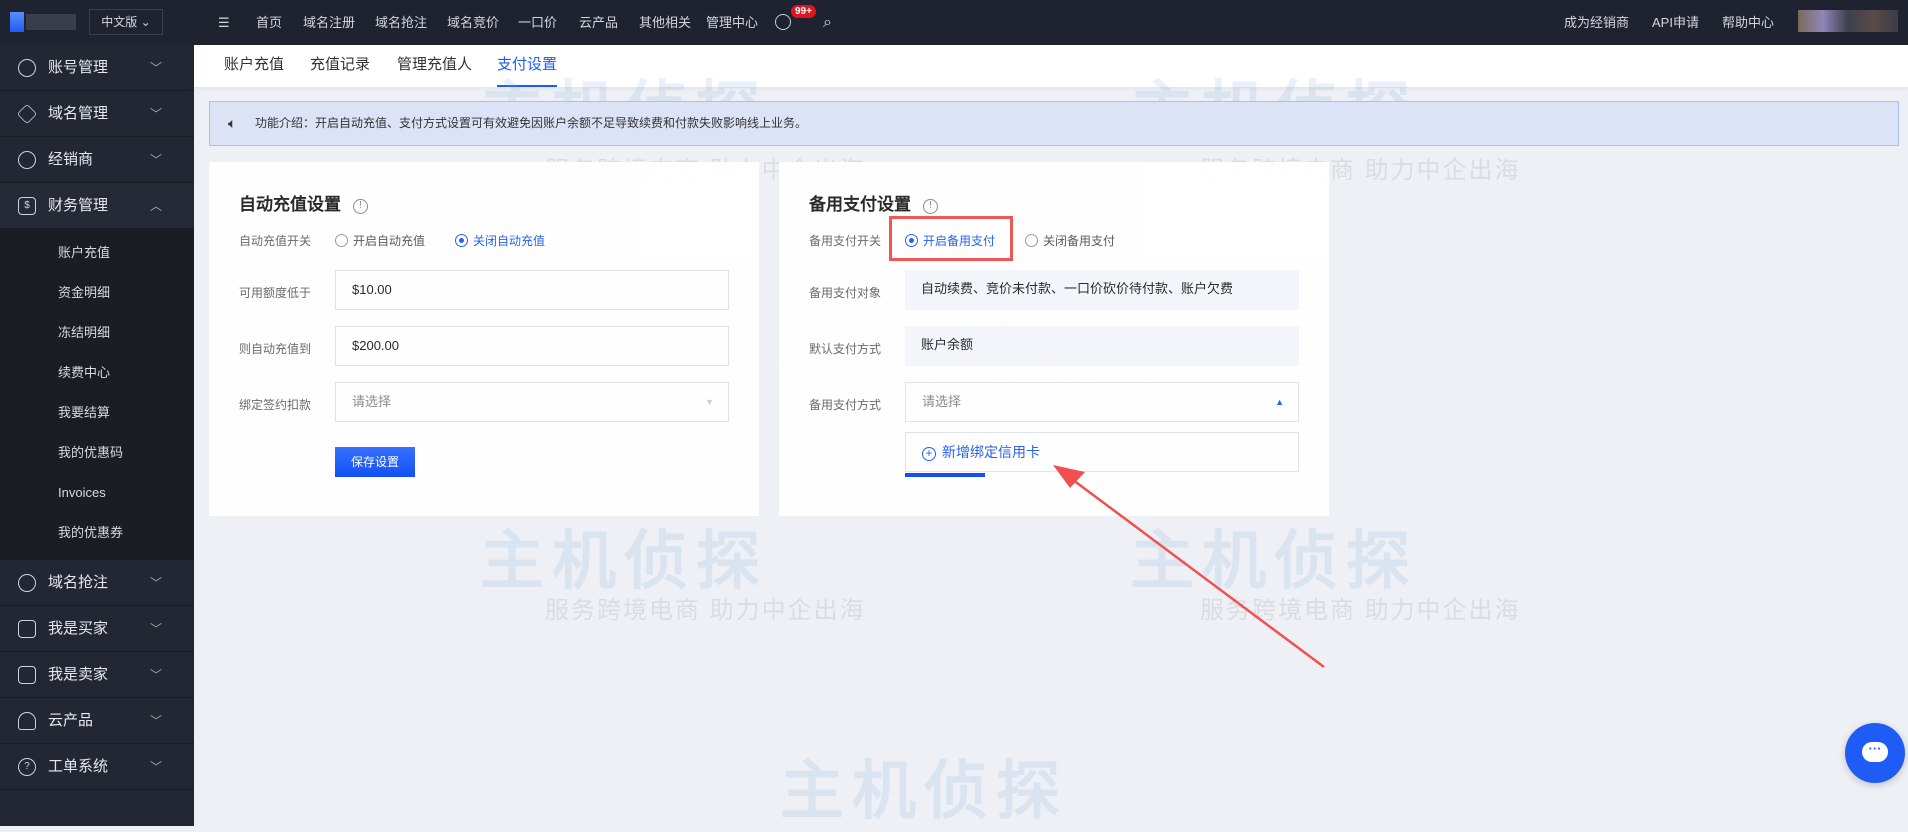 This screenshot has width=1908, height=832. Describe the element at coordinates (1194, 570) in the screenshot. I see `arrow-line` at that location.